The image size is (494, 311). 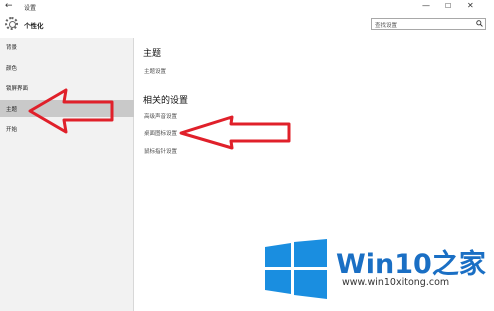 I want to click on watermark: Win10之家 www.win10xitong.com, so click(x=377, y=271).